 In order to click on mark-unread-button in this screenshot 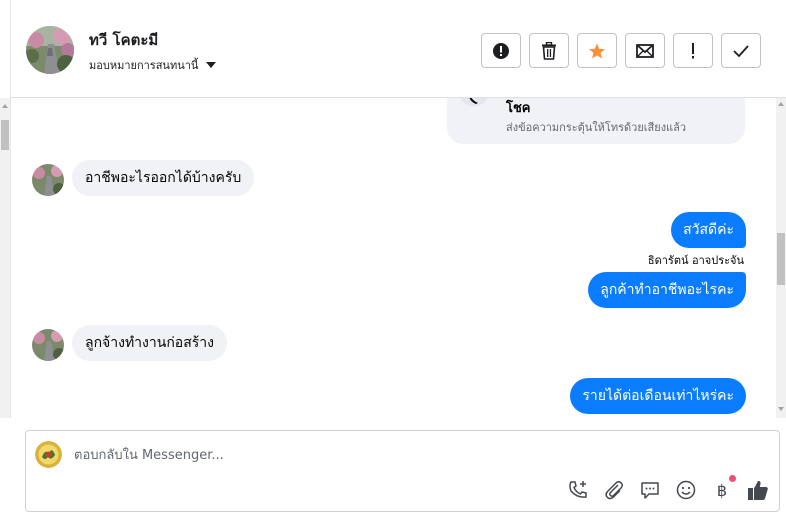, I will do `click(645, 50)`.